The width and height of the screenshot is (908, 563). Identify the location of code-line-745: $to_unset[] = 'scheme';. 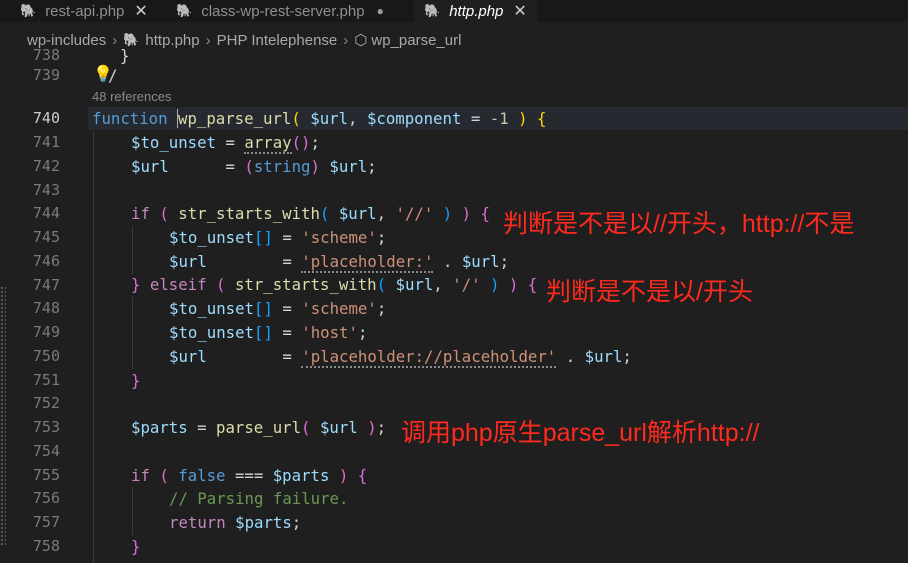
(278, 237).